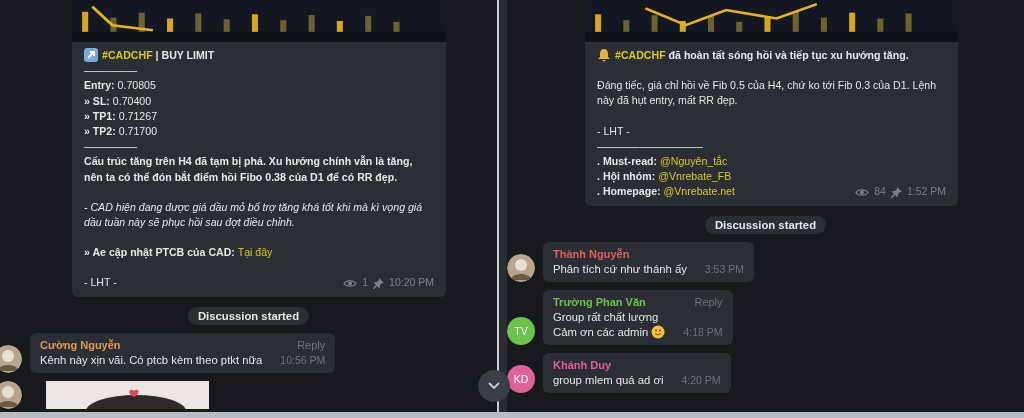  Describe the element at coordinates (521, 330) in the screenshot. I see `avatar: TV` at that location.